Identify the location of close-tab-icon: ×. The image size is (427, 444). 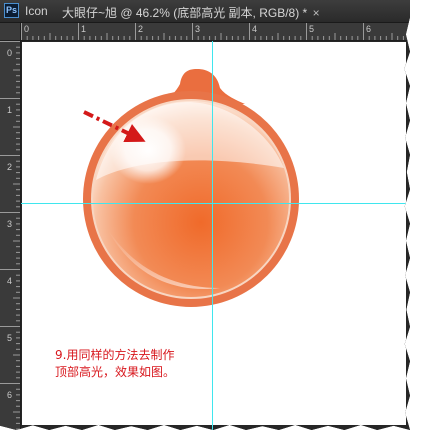
(316, 13).